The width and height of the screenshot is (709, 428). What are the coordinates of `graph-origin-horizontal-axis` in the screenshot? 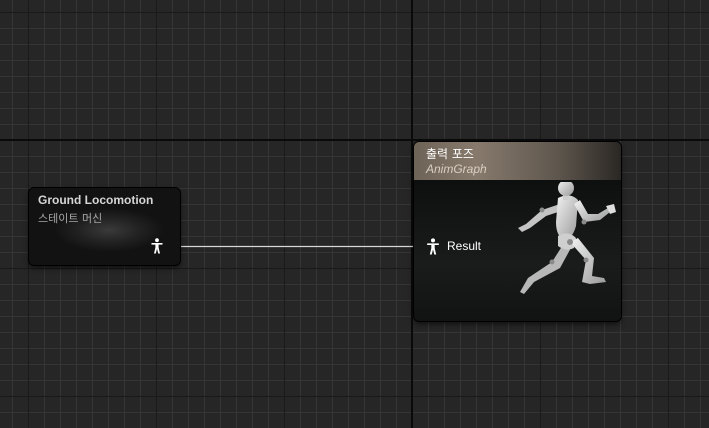 It's located at (354, 140).